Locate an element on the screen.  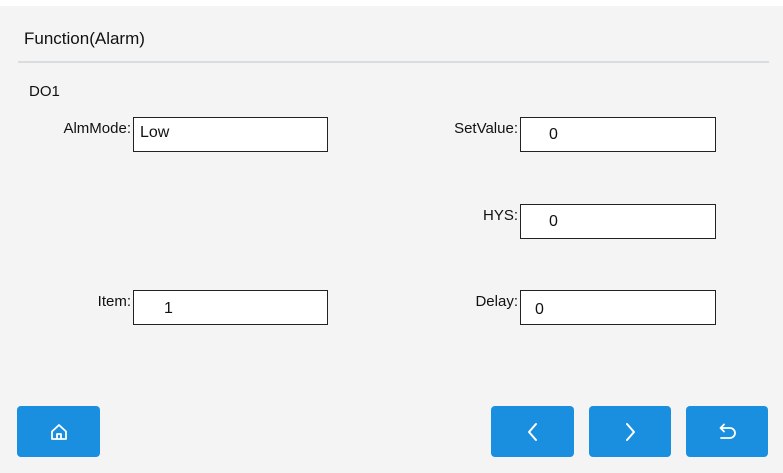
delay-value: 0 is located at coordinates (539, 309).